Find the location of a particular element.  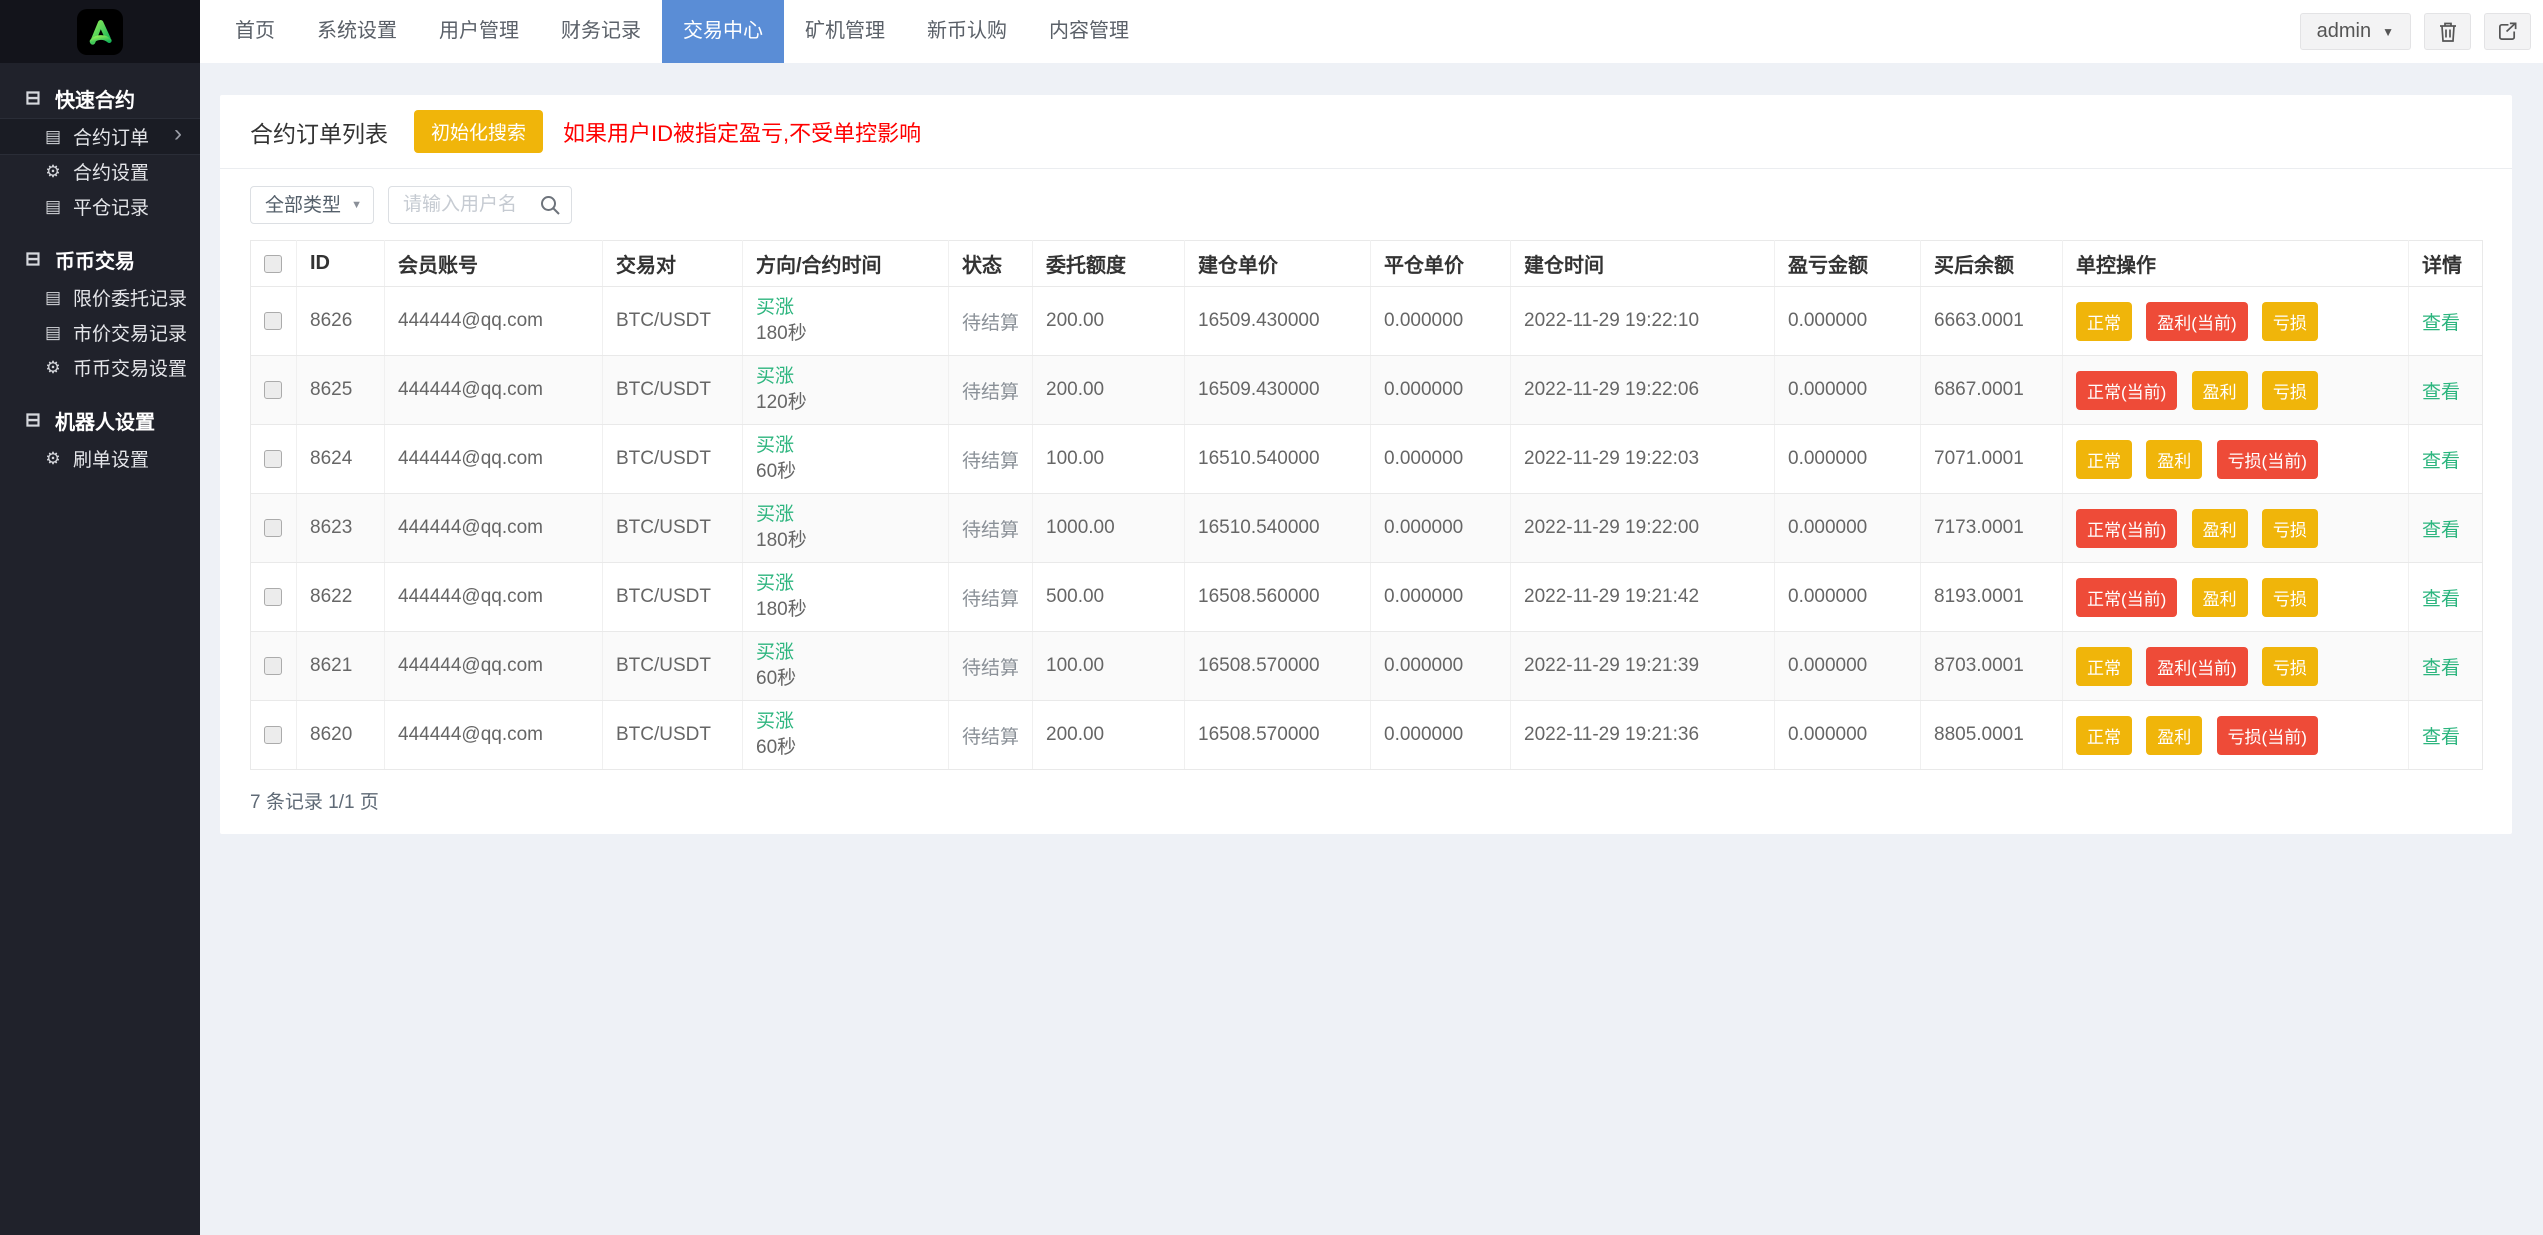

logout-button is located at coordinates (2507, 31).